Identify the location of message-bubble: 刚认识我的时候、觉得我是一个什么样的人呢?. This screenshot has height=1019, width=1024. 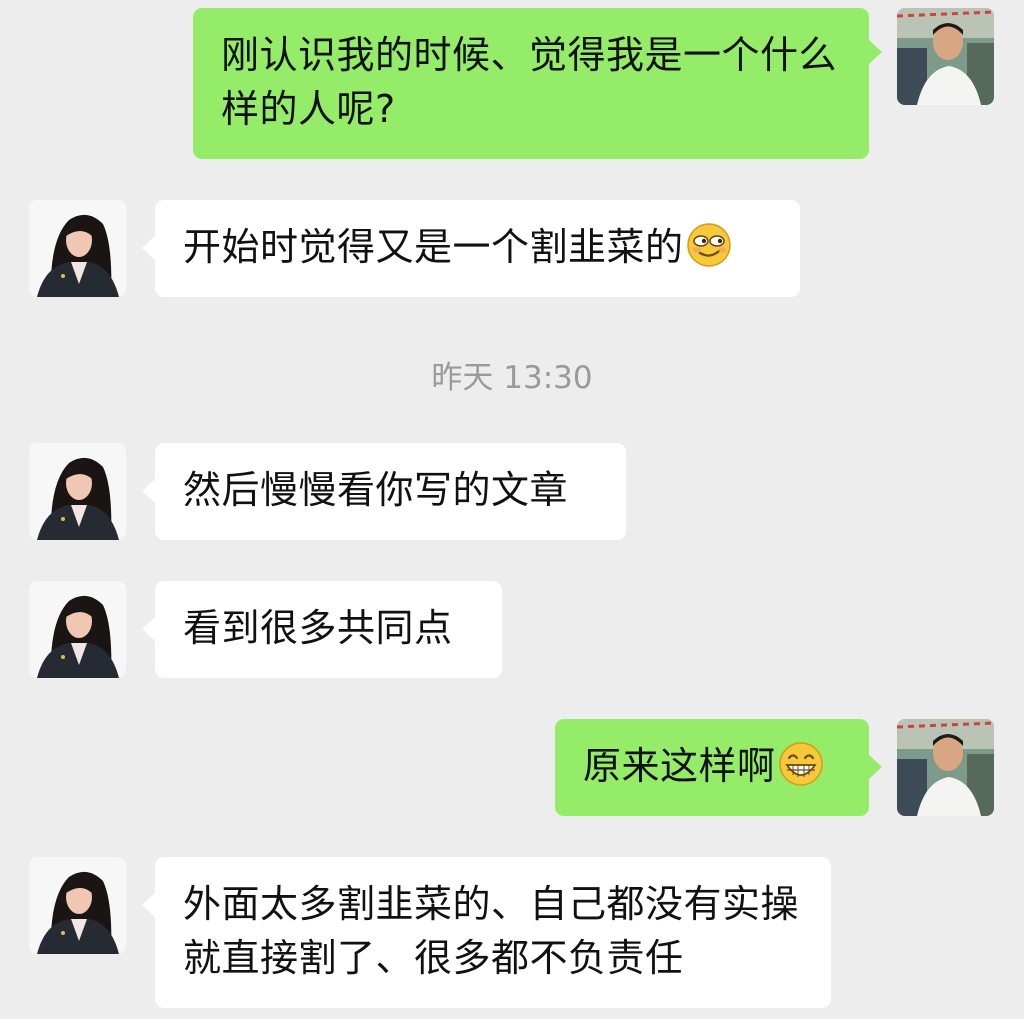
(531, 83).